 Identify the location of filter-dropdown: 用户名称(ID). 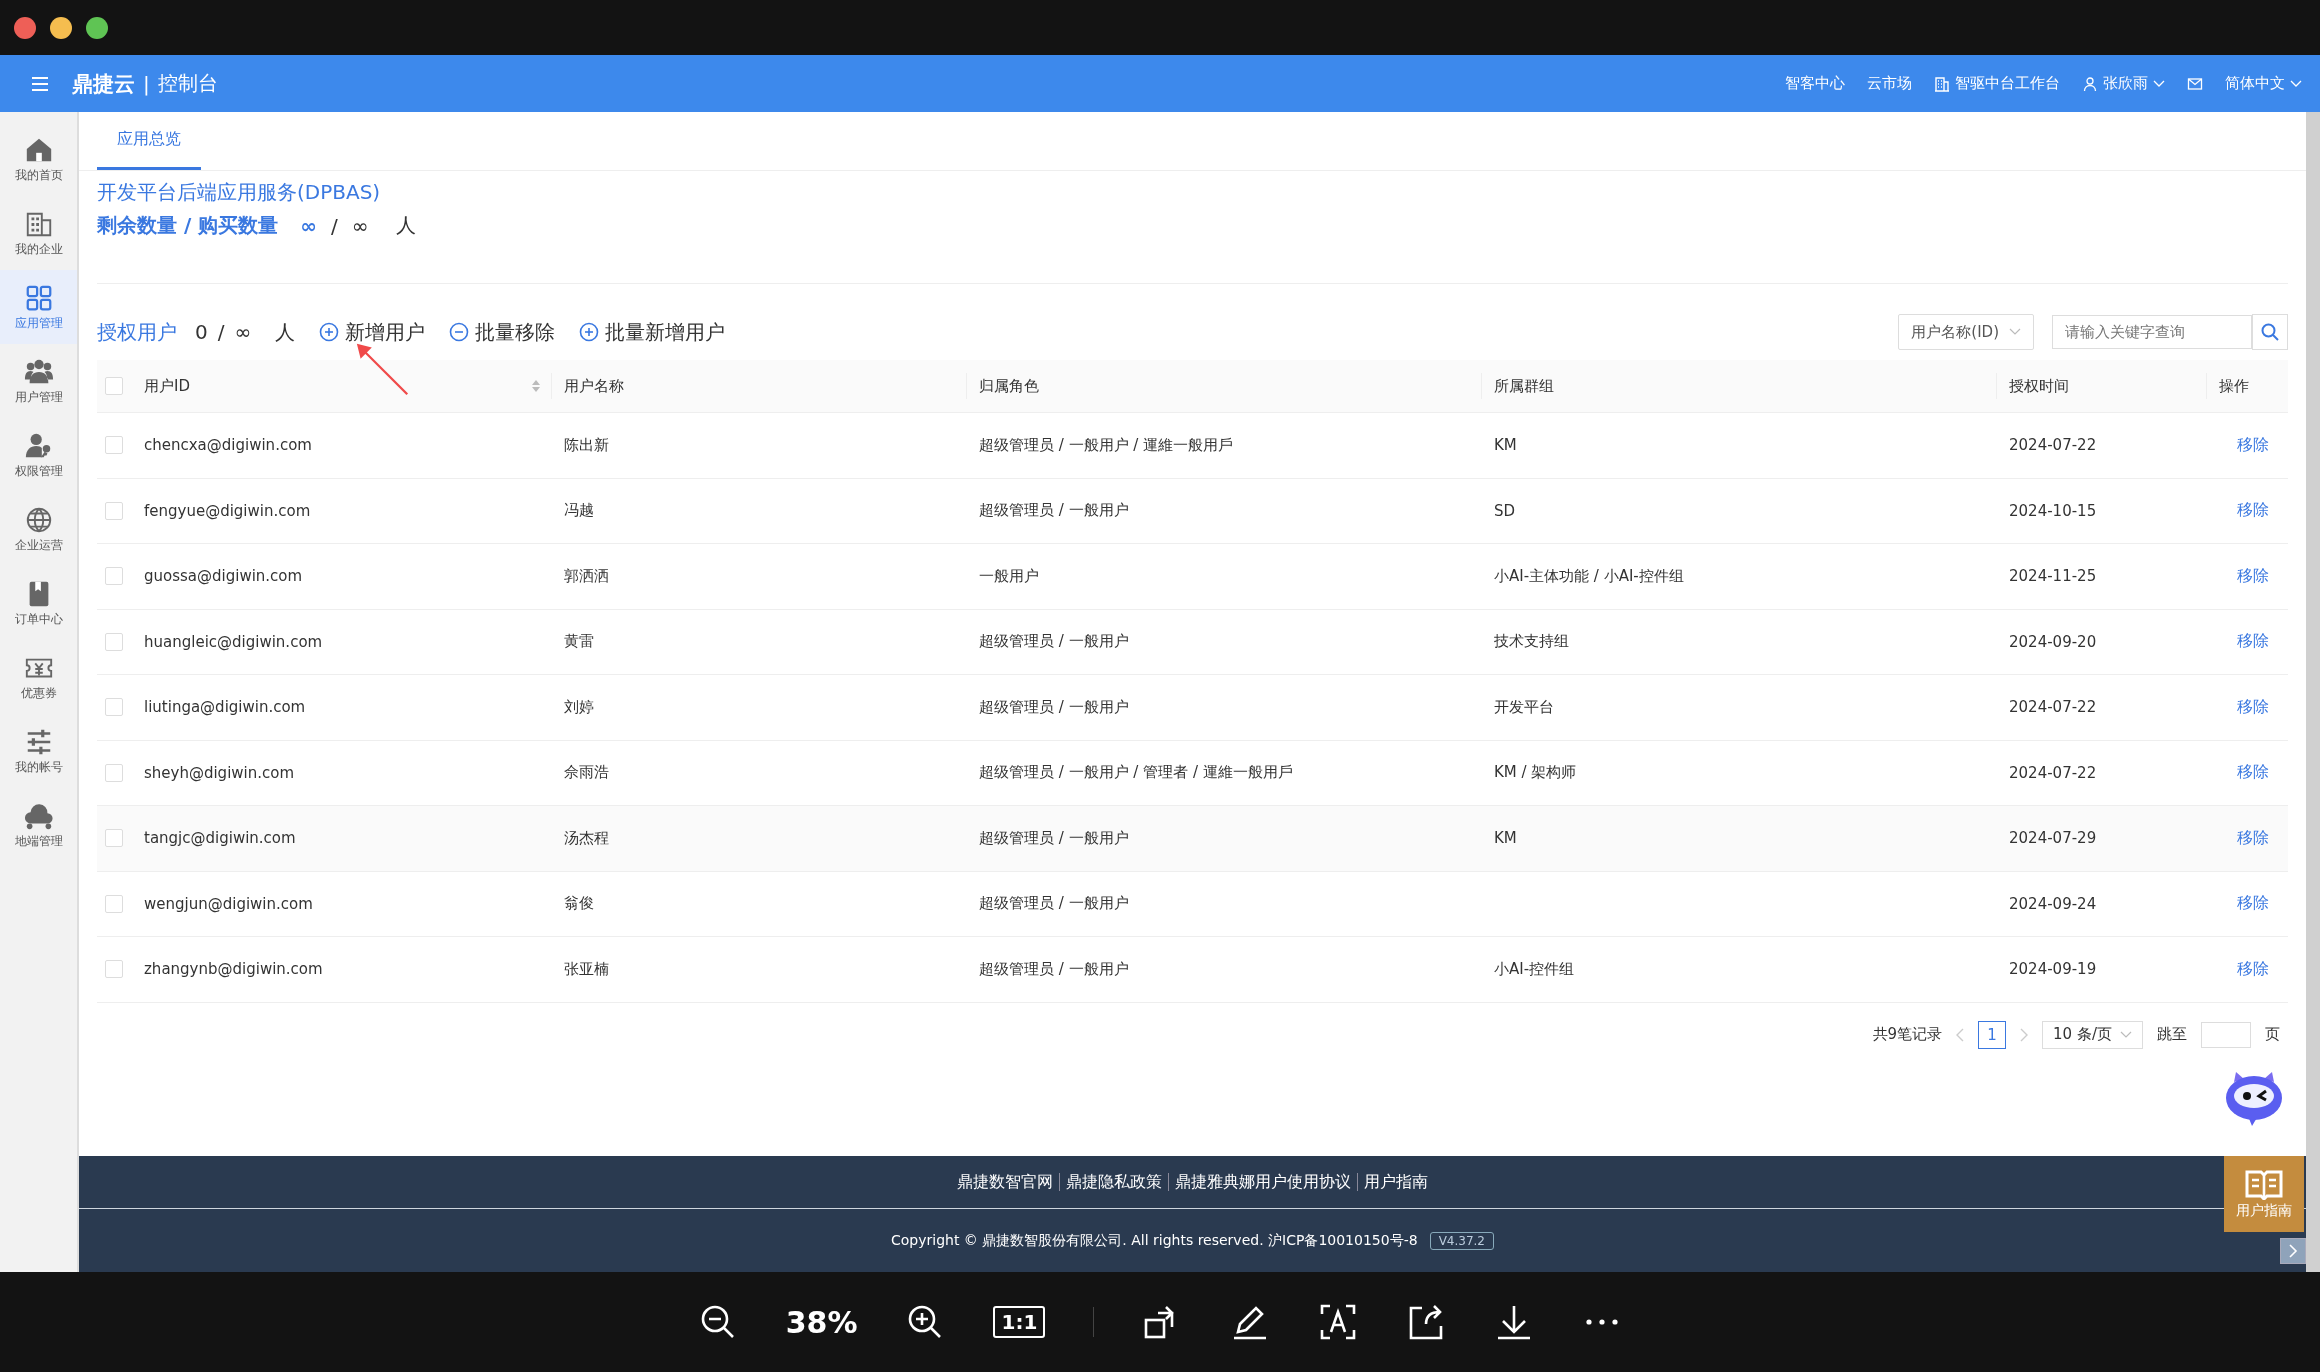
(1966, 332).